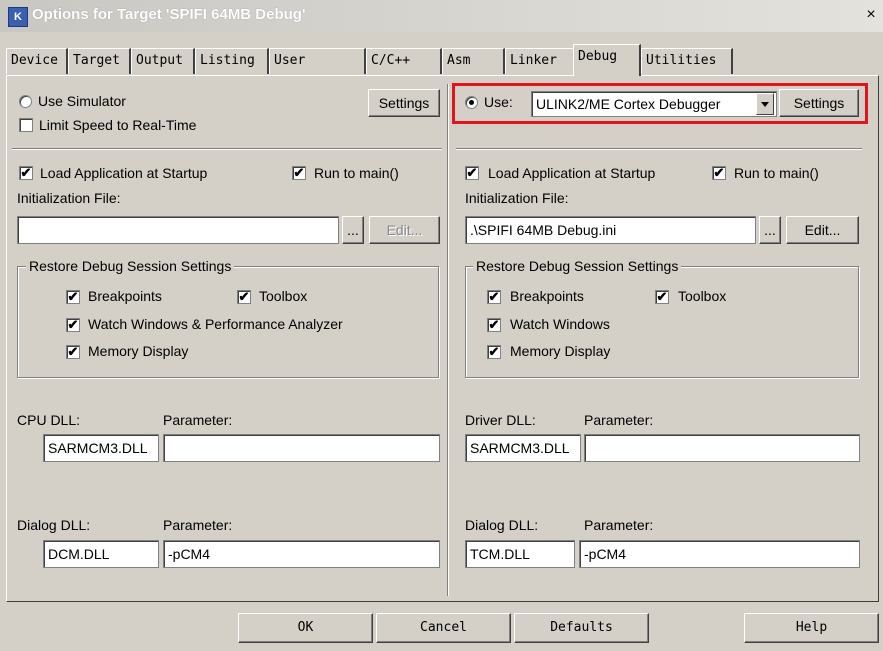 This screenshot has height=651, width=883. What do you see at coordinates (560, 324) in the screenshot?
I see `watch-windows-label: Watch Windows` at bounding box center [560, 324].